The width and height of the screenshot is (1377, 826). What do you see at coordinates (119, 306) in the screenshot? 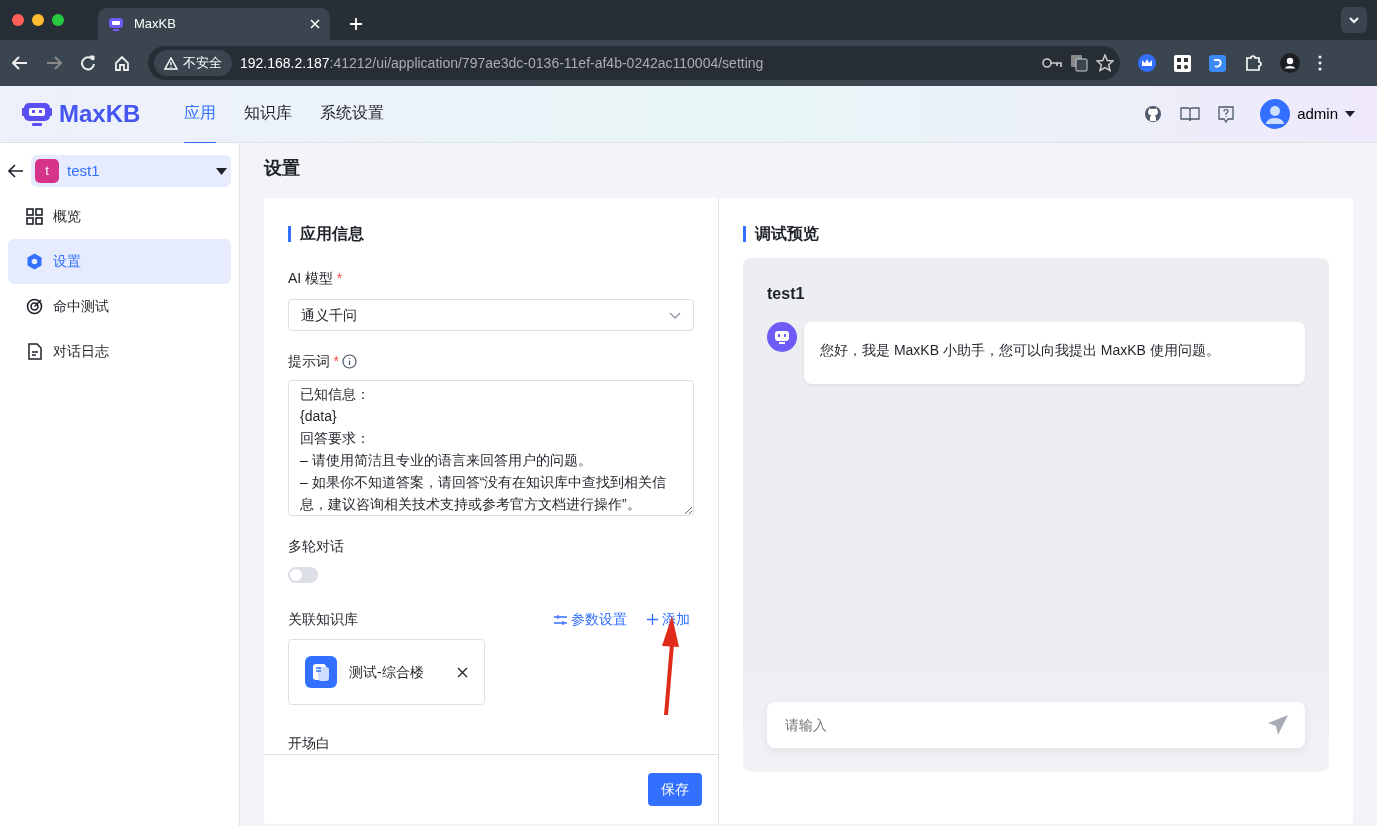
I see `sidebar-item: 命中测试` at bounding box center [119, 306].